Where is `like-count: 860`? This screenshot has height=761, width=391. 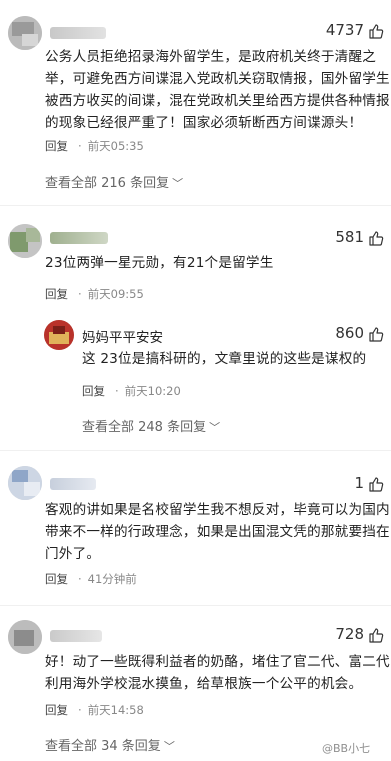 like-count: 860 is located at coordinates (349, 333).